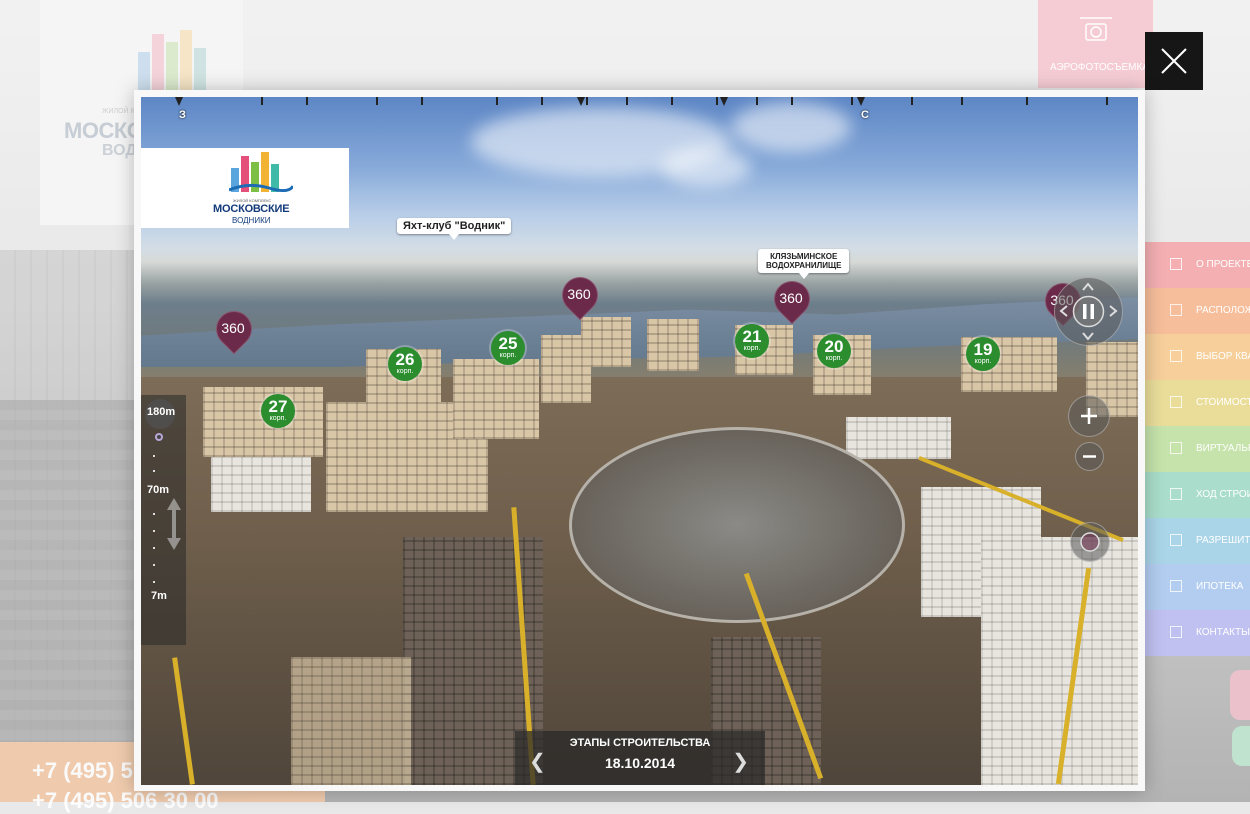 This screenshot has width=1250, height=814. I want to click on construction-pit, so click(737, 525).